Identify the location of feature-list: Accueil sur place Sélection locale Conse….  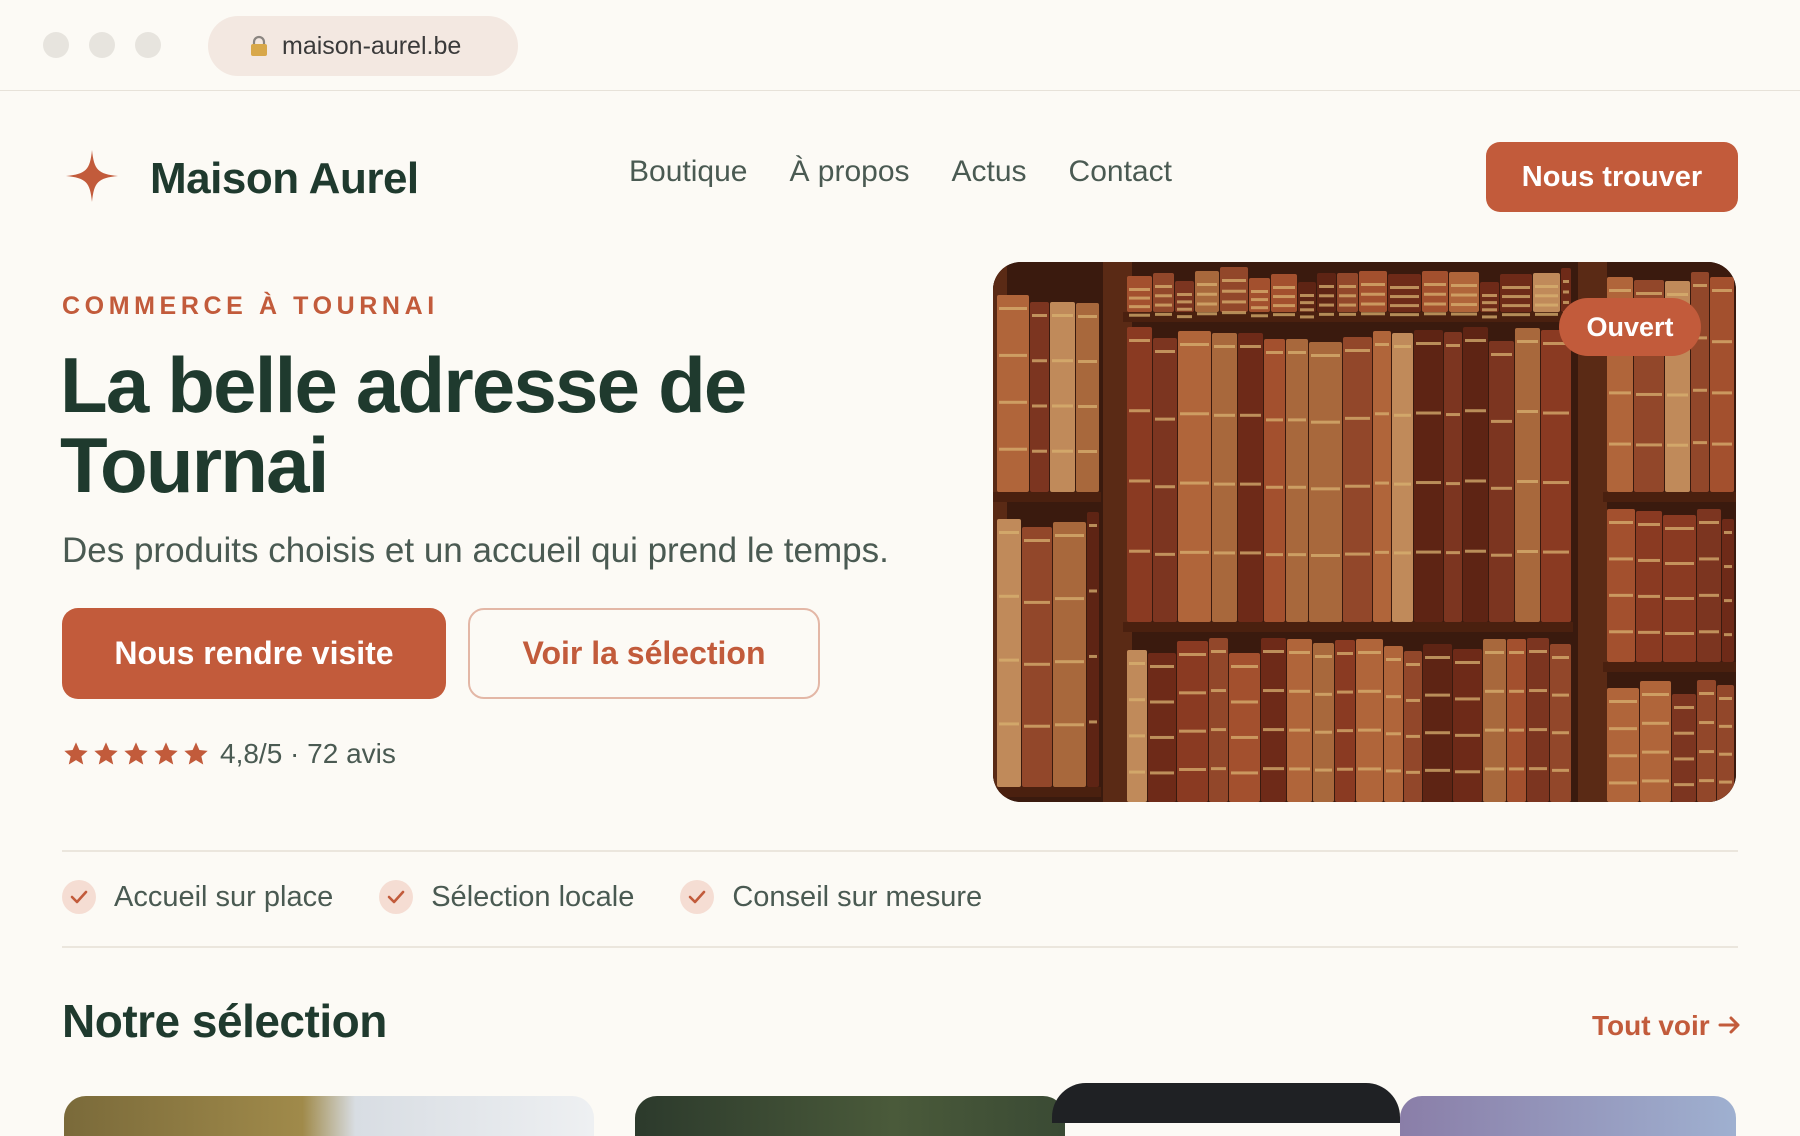
(522, 897).